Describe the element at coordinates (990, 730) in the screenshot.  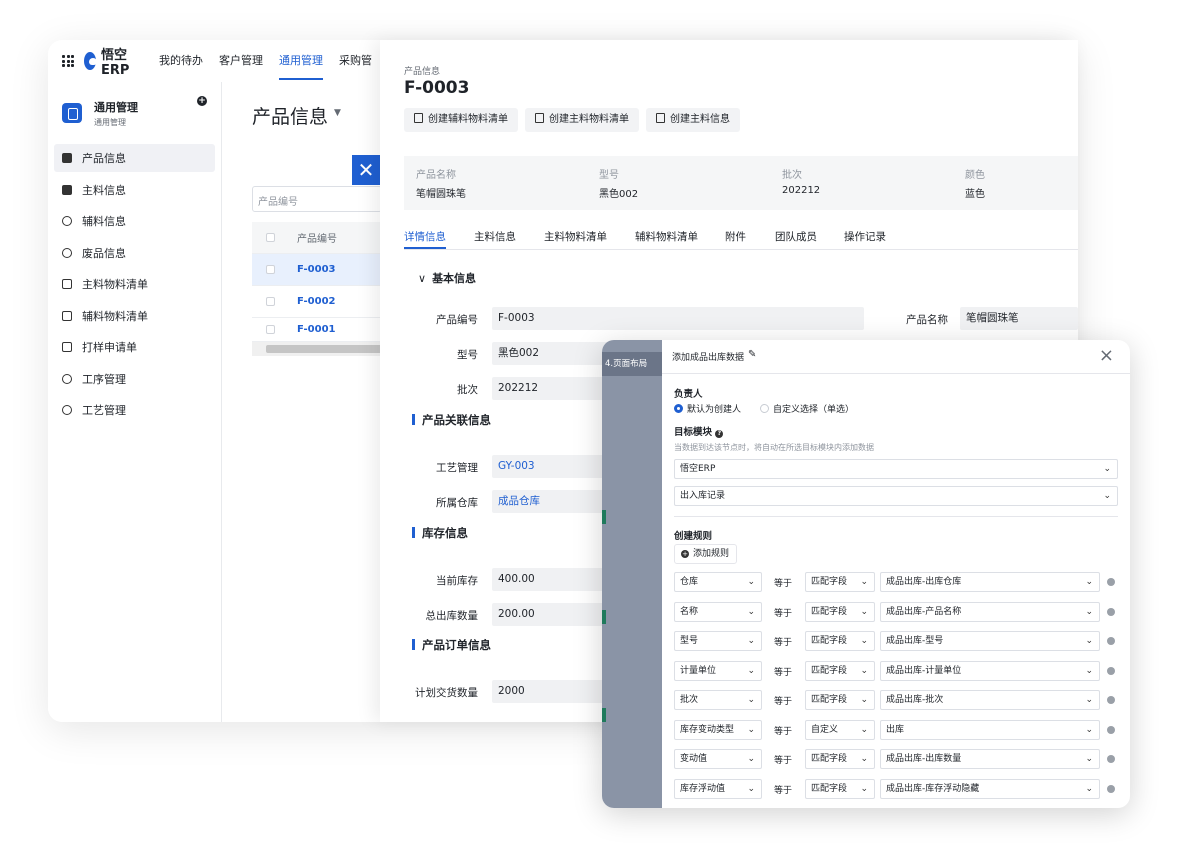
I see `rule-value-select: 出库 ⌄` at that location.